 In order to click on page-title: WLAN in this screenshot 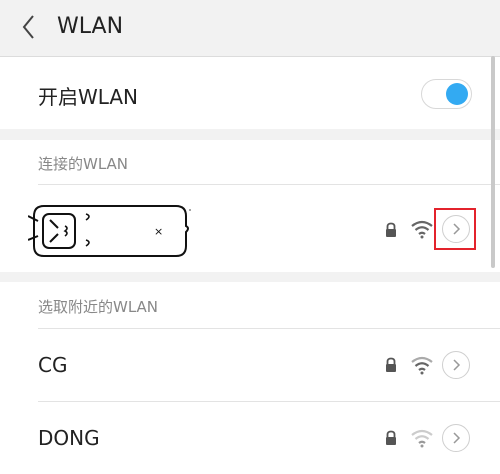, I will do `click(90, 26)`.